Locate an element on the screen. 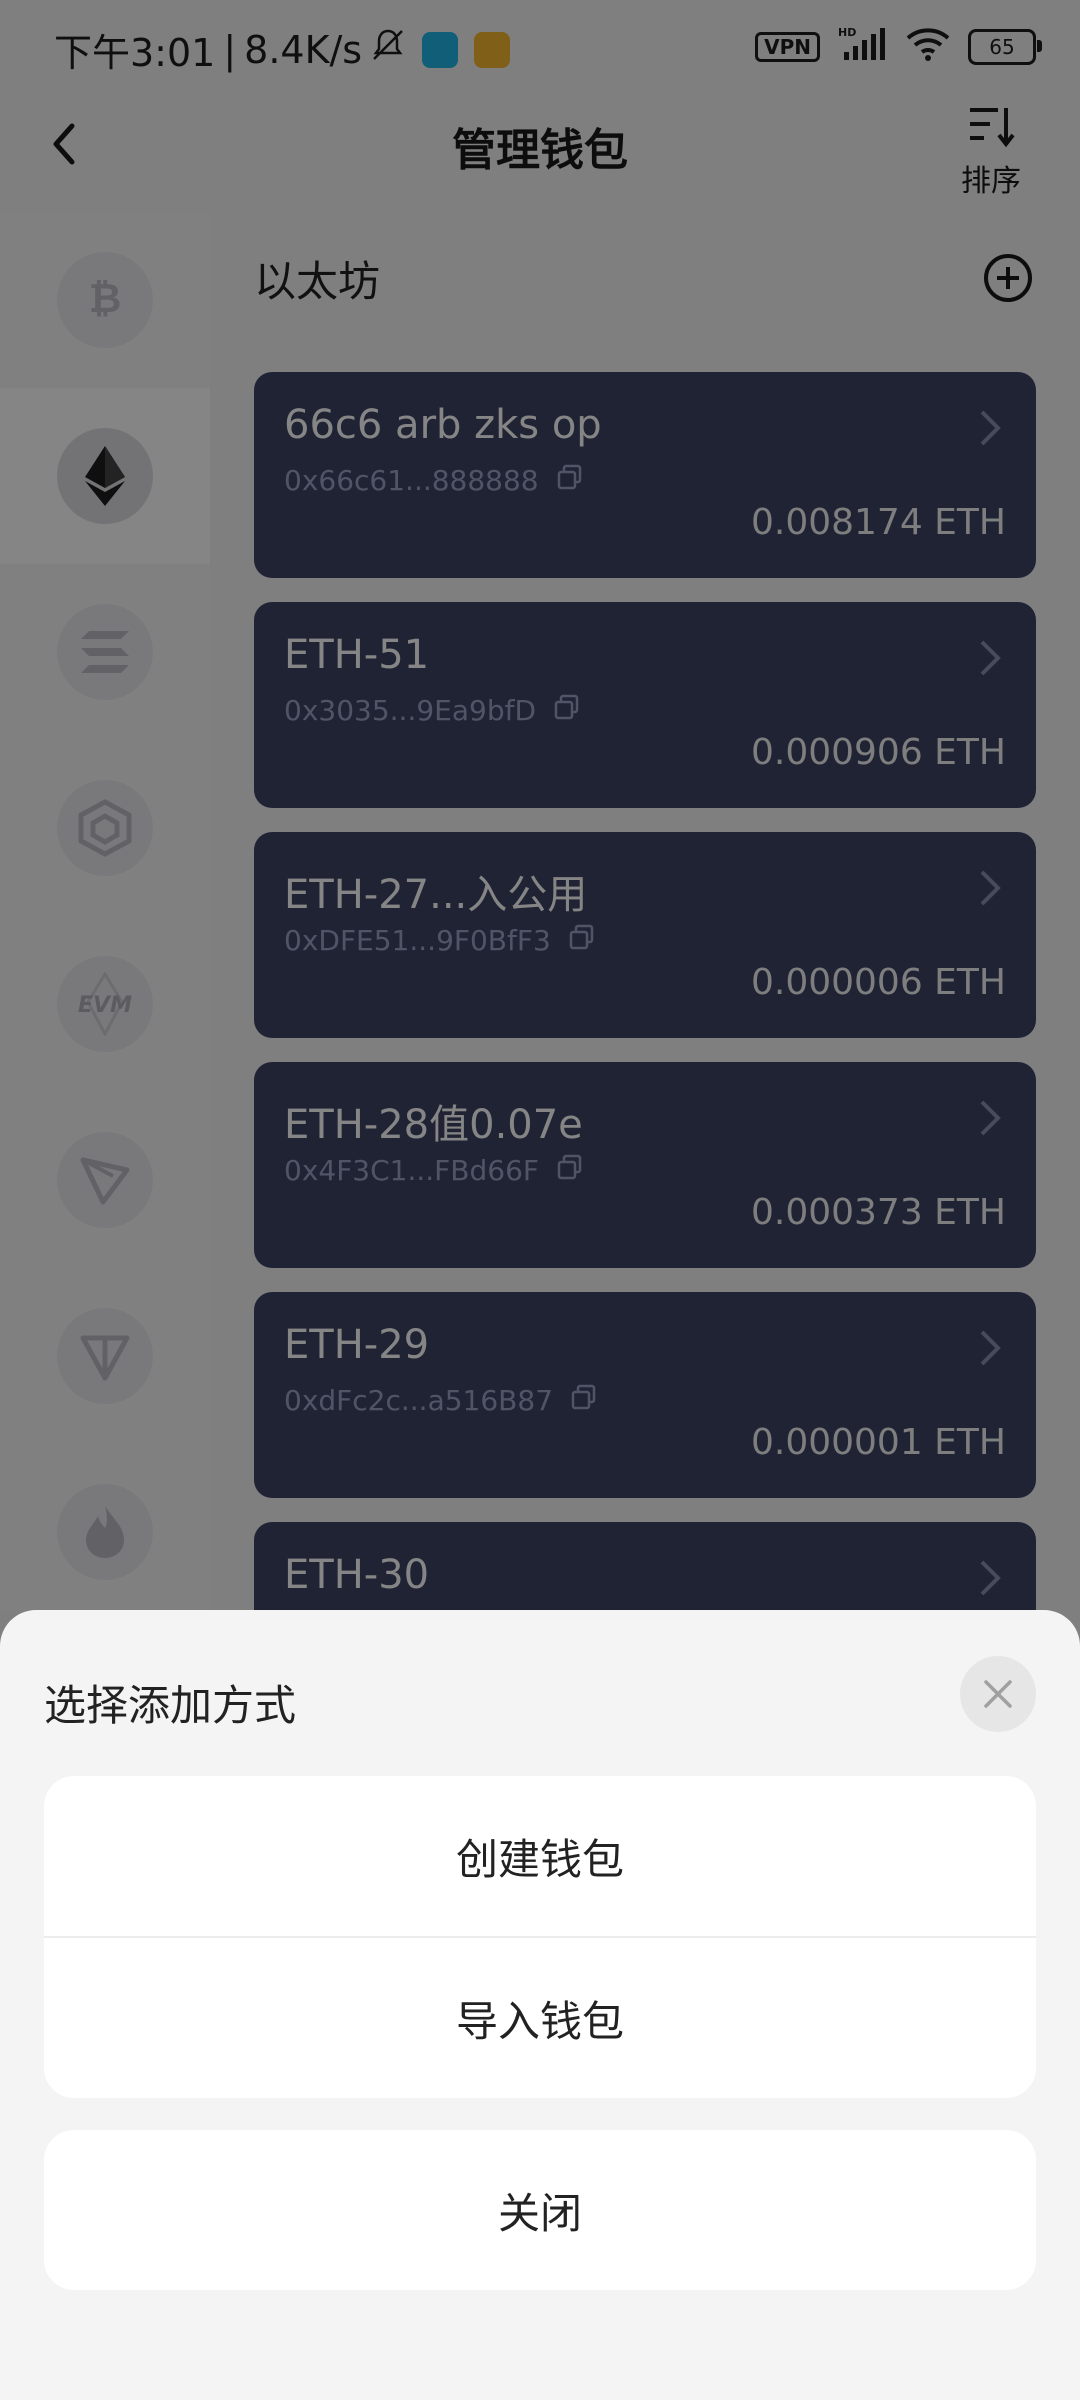 Image resolution: width=1080 pixels, height=2400 pixels. close-icon is located at coordinates (998, 1694).